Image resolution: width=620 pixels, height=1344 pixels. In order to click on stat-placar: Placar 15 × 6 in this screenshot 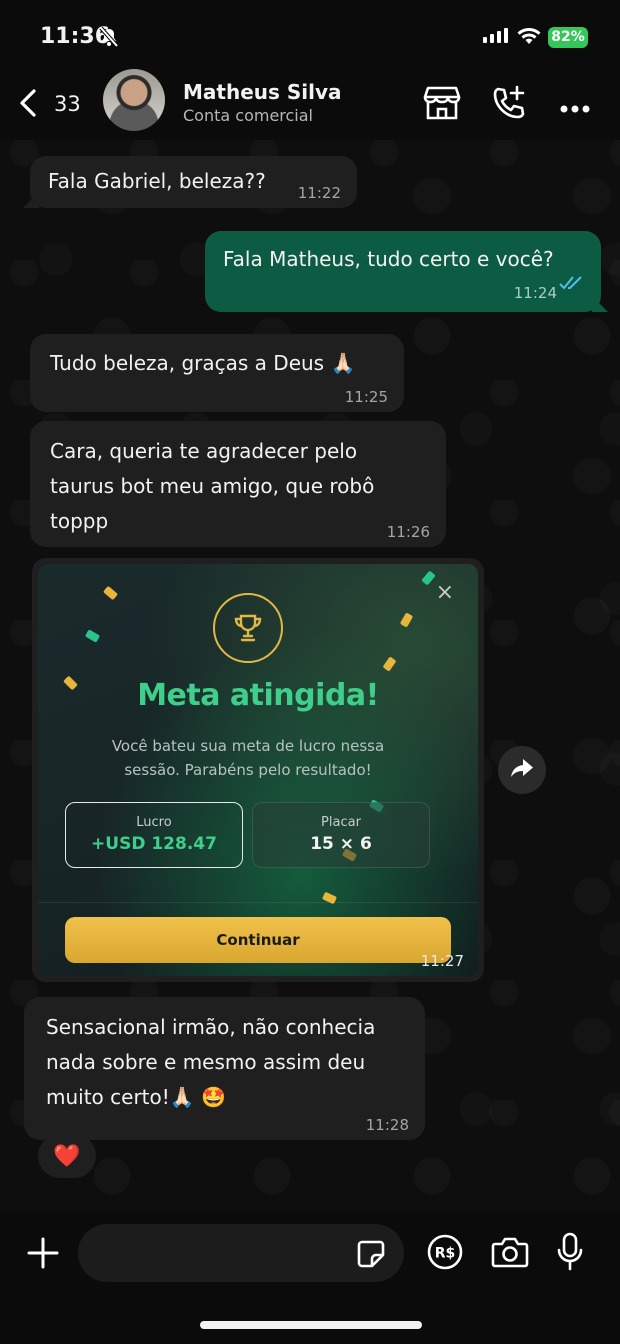, I will do `click(341, 835)`.